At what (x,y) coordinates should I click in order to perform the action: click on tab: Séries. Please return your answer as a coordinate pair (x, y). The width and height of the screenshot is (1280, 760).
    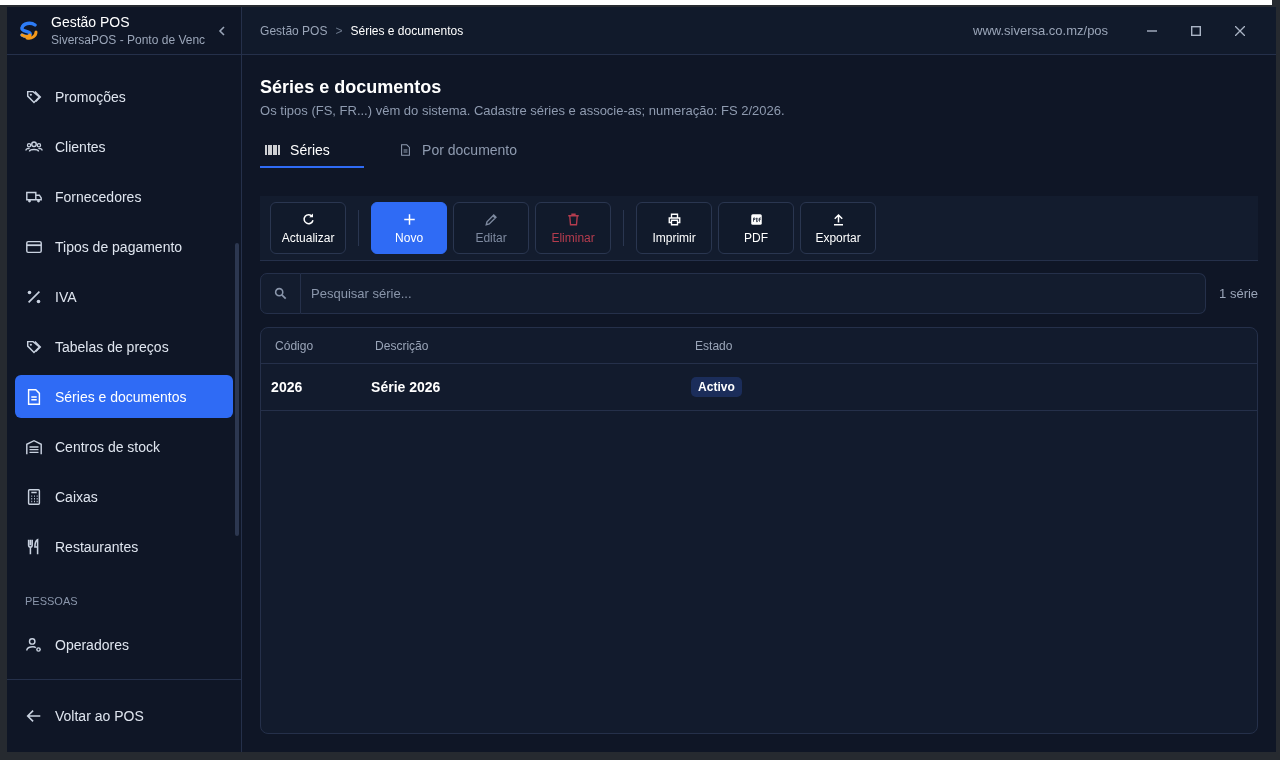
    Looking at the image, I should click on (312, 151).